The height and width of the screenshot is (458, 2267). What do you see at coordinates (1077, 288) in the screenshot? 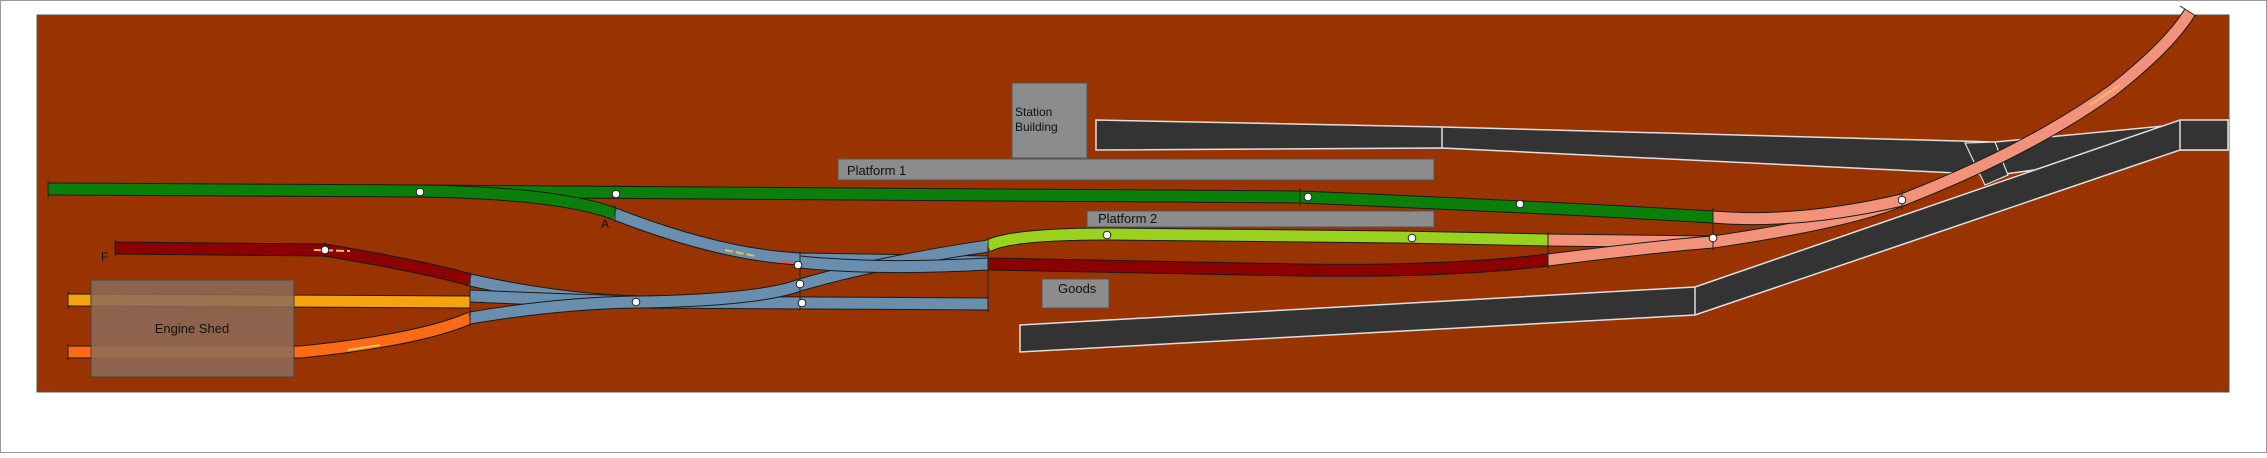
I see `goods-label: Goods` at bounding box center [1077, 288].